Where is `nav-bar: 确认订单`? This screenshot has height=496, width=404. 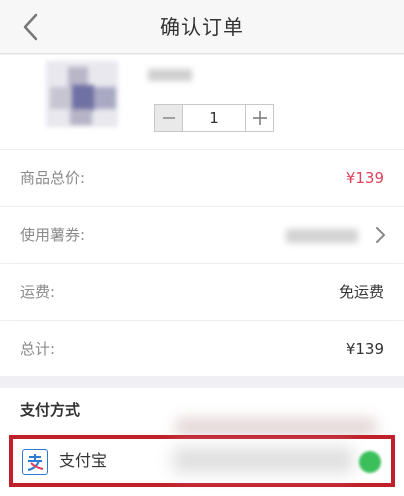
nav-bar: 确认订单 is located at coordinates (202, 27).